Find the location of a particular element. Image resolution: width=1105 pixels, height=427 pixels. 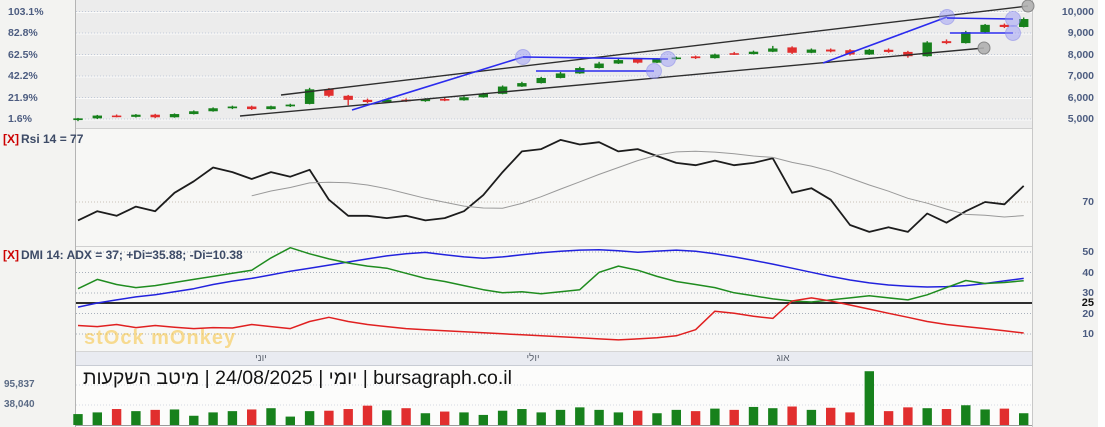

month-axis-label: אוג is located at coordinates (783, 358).